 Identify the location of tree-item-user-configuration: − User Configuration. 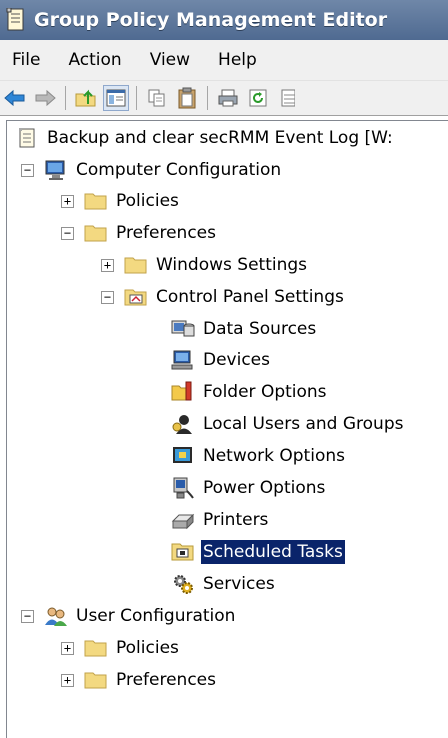
(129, 616).